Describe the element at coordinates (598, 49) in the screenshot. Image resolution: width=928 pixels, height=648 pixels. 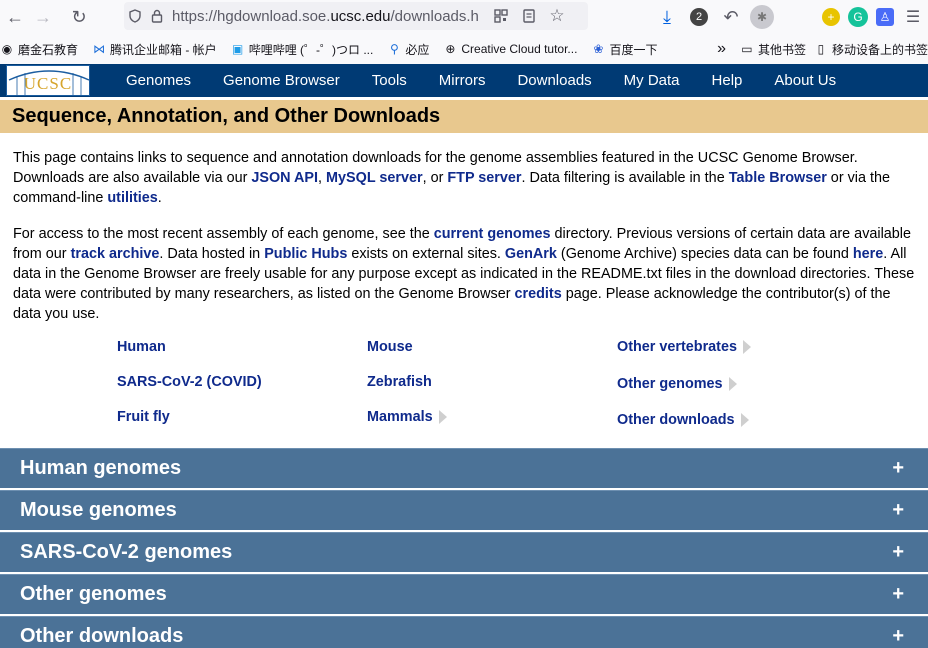
I see `paw-icon: ❀` at that location.